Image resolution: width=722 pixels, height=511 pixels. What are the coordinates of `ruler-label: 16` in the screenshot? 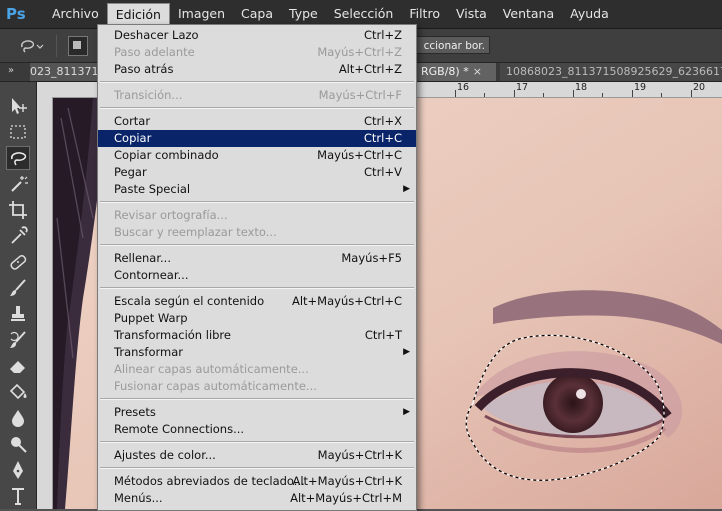 It's located at (463, 87).